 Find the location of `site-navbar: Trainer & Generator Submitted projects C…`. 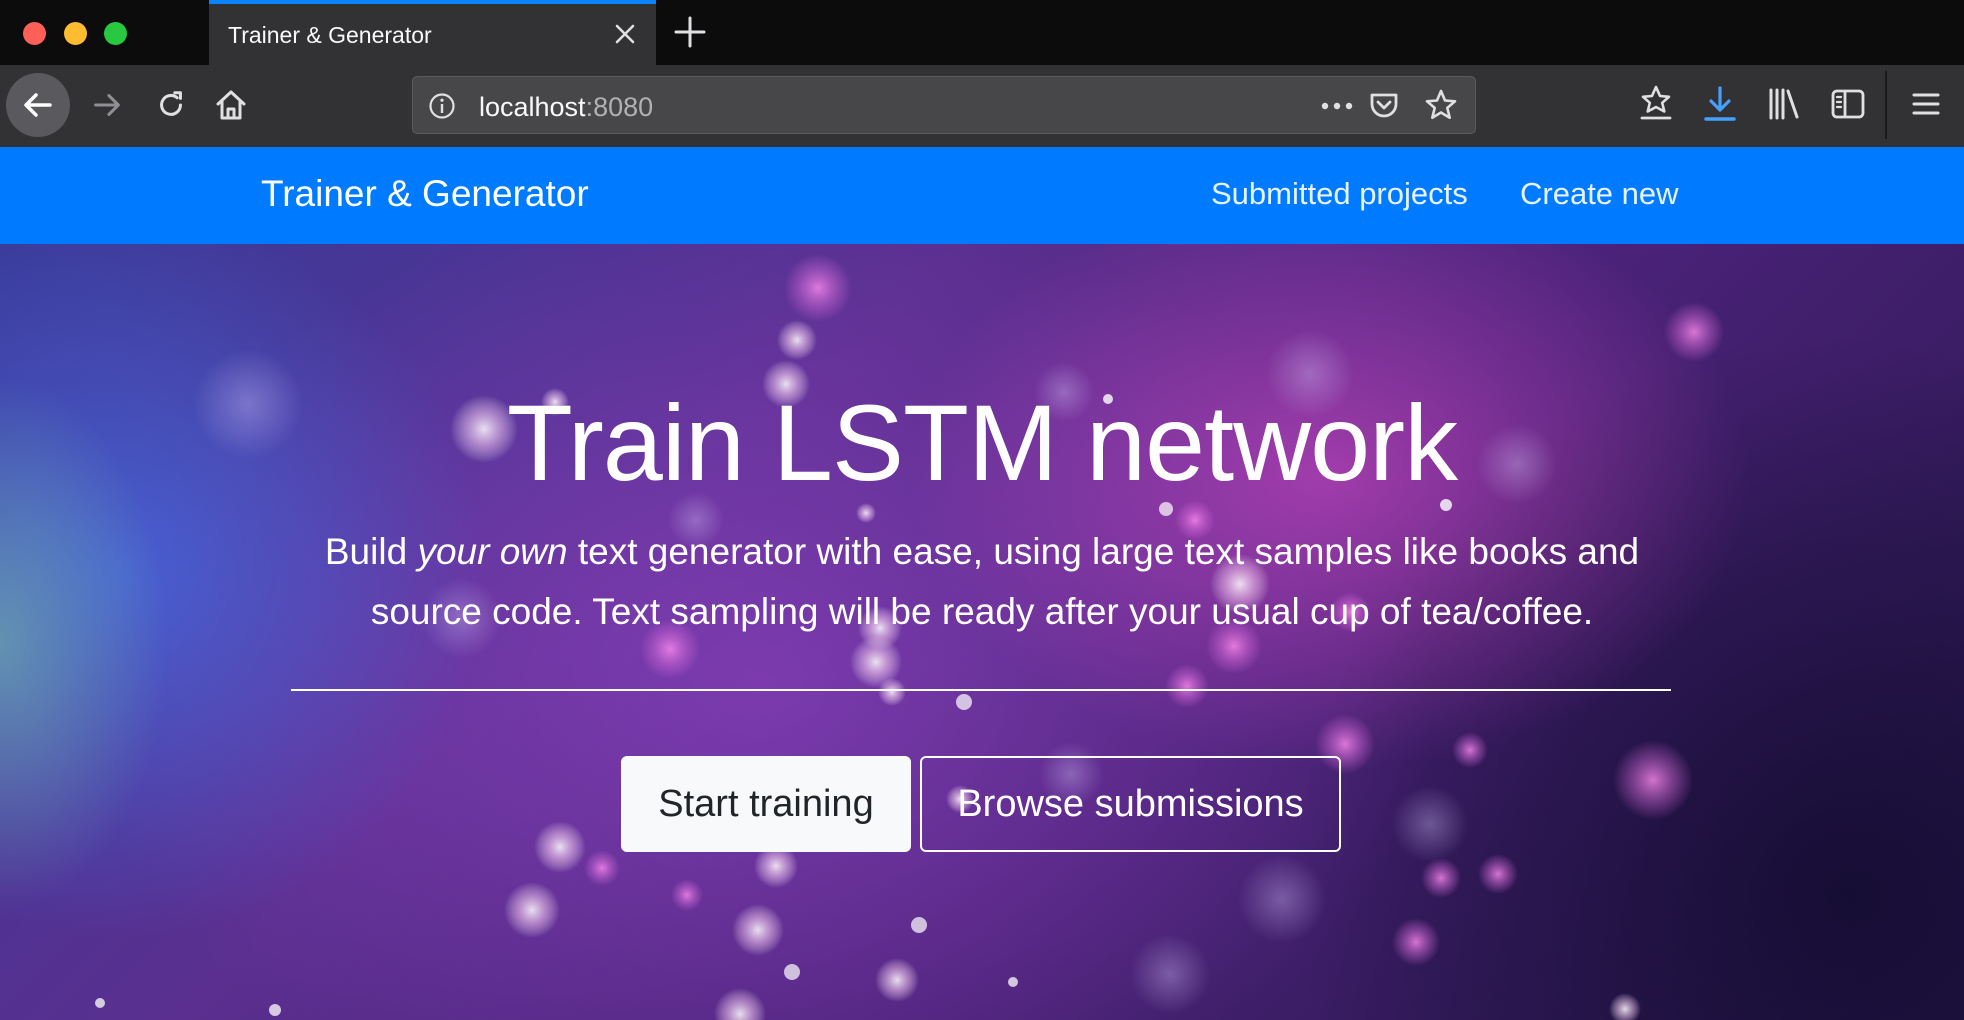

site-navbar: Trainer & Generator Submitted projects C… is located at coordinates (982, 195).